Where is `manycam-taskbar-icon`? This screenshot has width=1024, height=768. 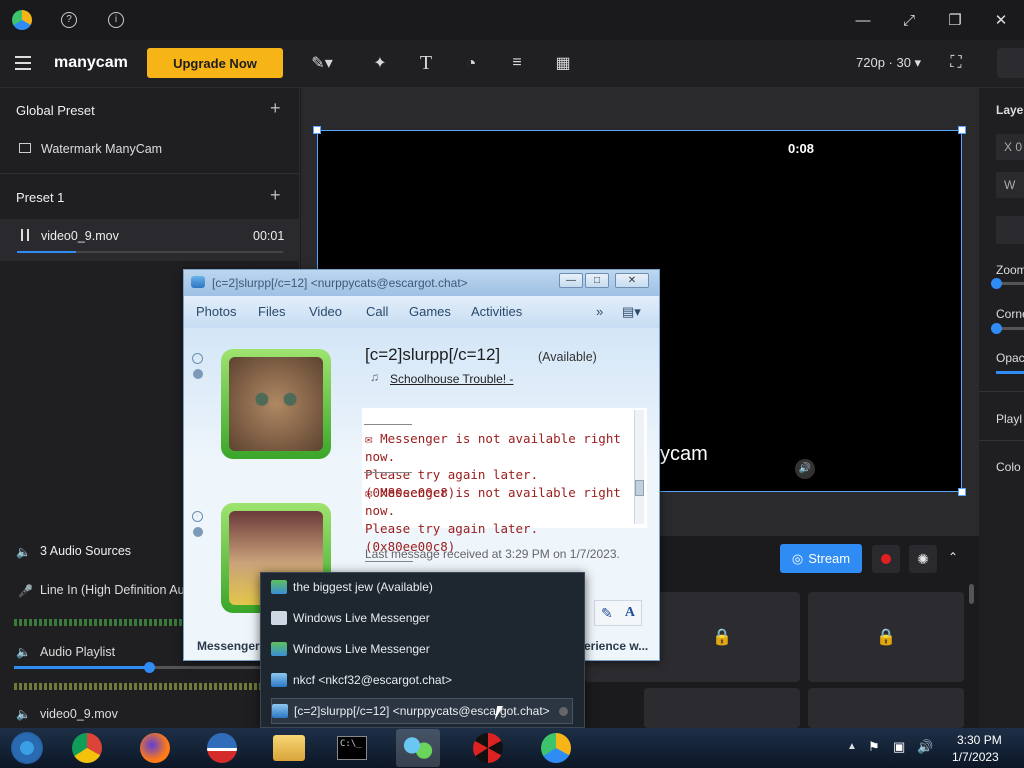 manycam-taskbar-icon is located at coordinates (556, 748).